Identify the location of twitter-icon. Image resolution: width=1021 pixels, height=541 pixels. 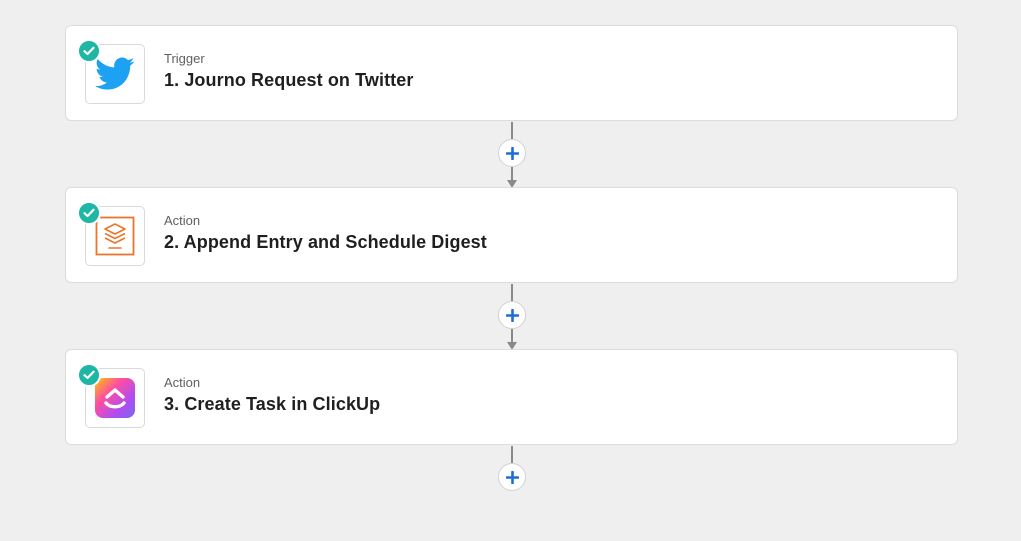
(115, 73).